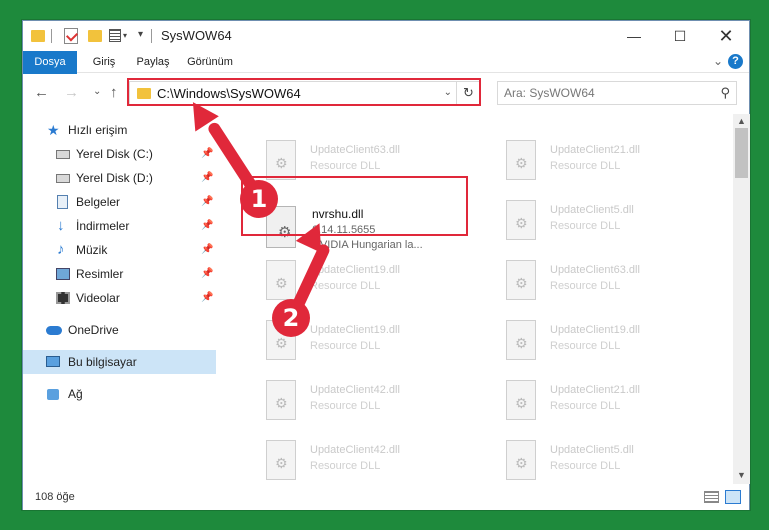 This screenshot has width=769, height=530. Describe the element at coordinates (63, 274) in the screenshot. I see `pictures-icon` at that location.